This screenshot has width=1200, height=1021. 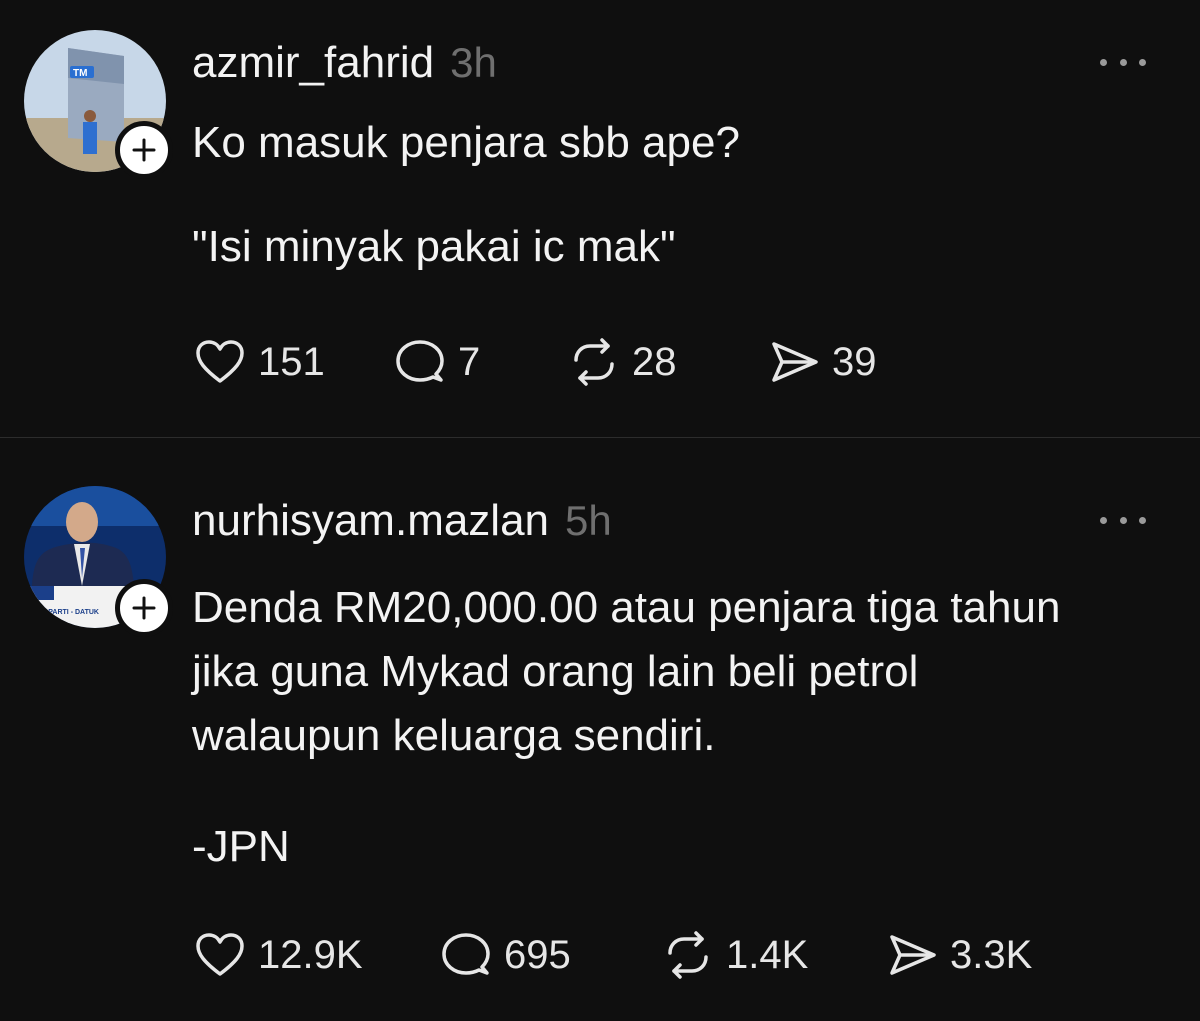 I want to click on post-text-line: Ko masuk penjara sbb ape?, so click(x=466, y=142).